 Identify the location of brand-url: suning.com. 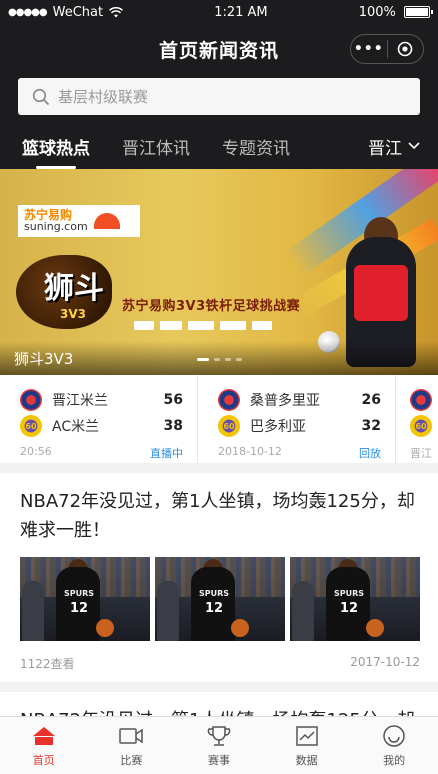
(56, 226).